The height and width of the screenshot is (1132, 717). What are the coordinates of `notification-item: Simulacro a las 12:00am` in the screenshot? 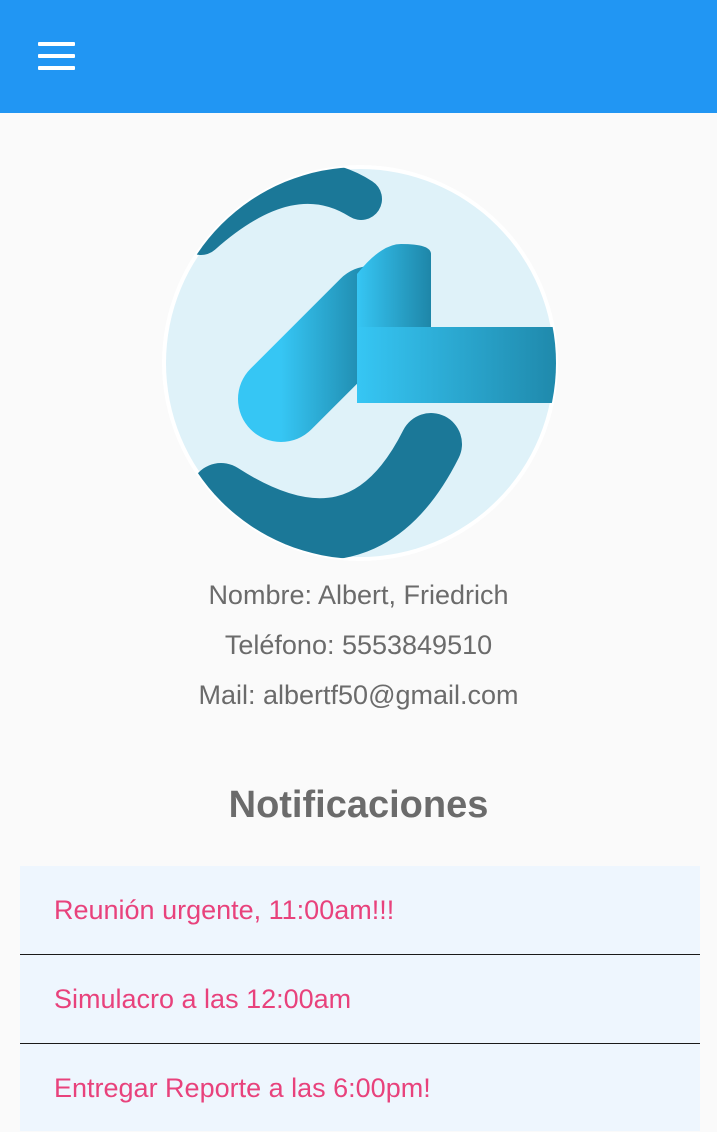 It's located at (360, 999).